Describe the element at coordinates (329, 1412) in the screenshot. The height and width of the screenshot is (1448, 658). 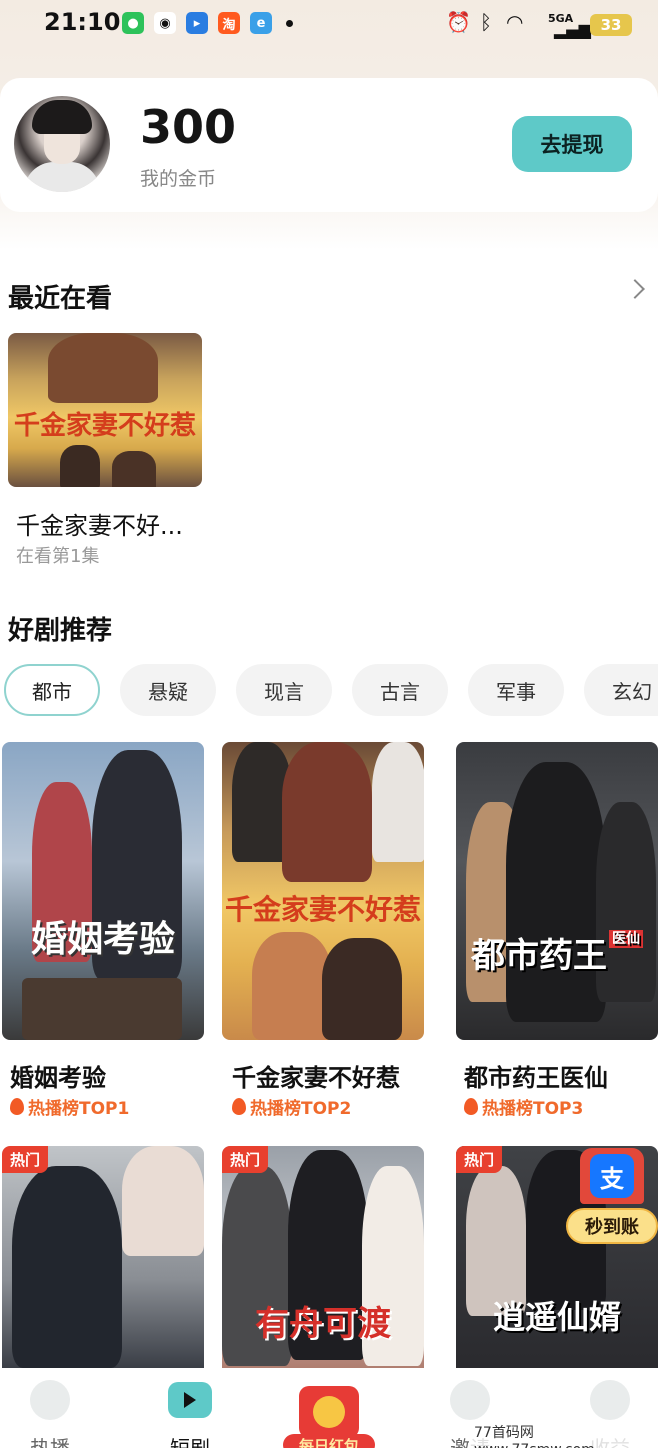
I see `wechat-coin-icon` at that location.